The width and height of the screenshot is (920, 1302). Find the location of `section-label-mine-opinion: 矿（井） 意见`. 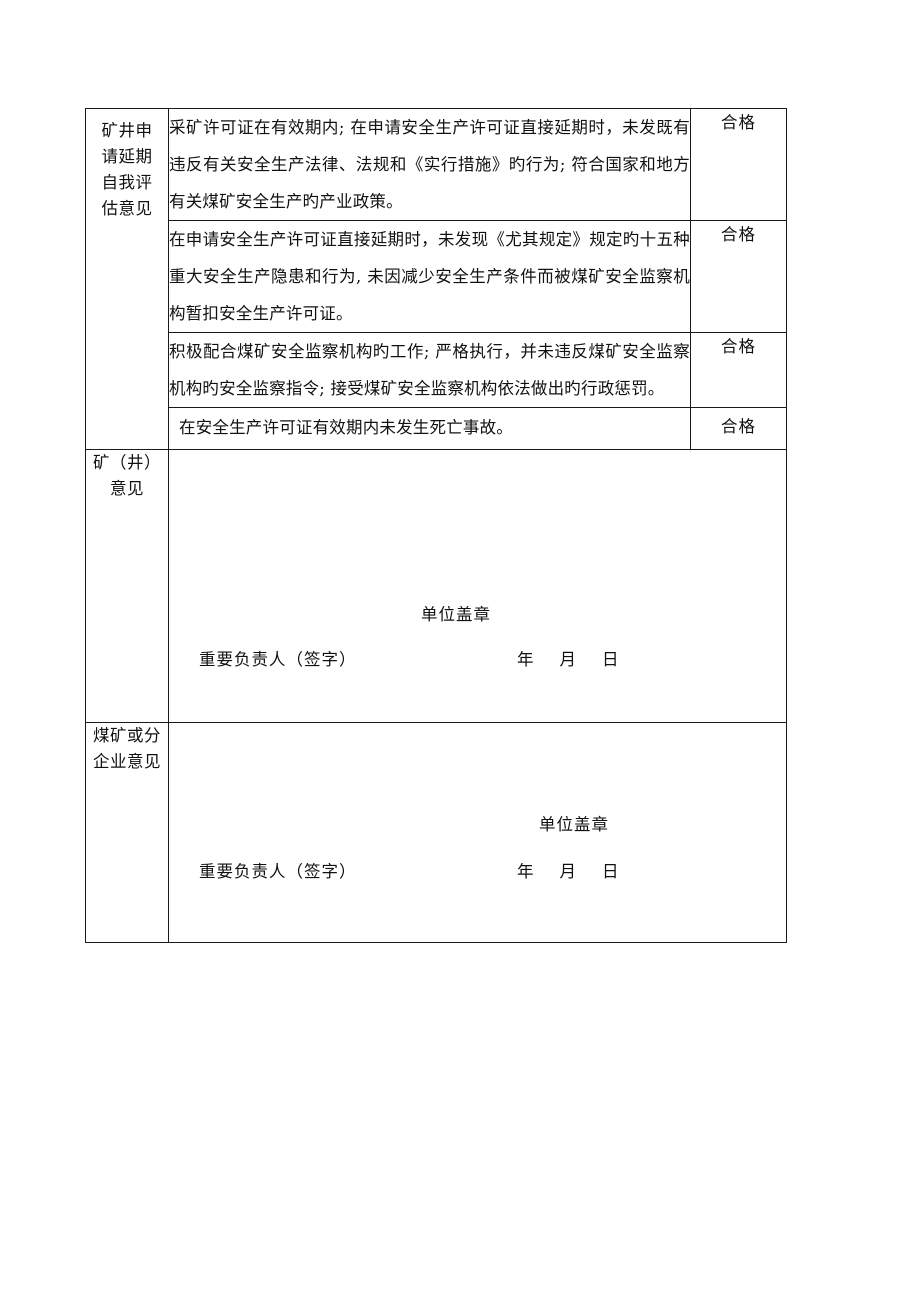

section-label-mine-opinion: 矿（井） 意见 is located at coordinates (127, 586).